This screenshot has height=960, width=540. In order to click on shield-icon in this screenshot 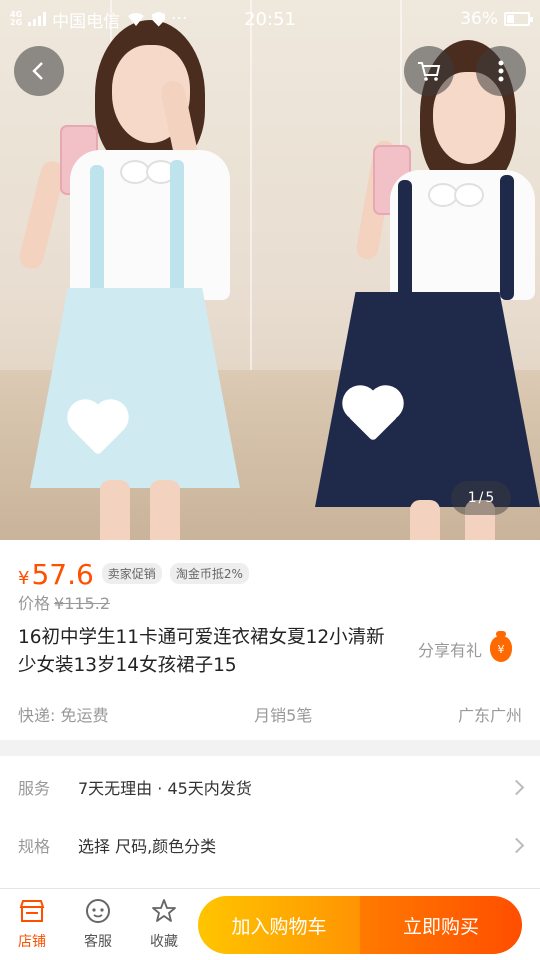, I will do `click(159, 19)`.